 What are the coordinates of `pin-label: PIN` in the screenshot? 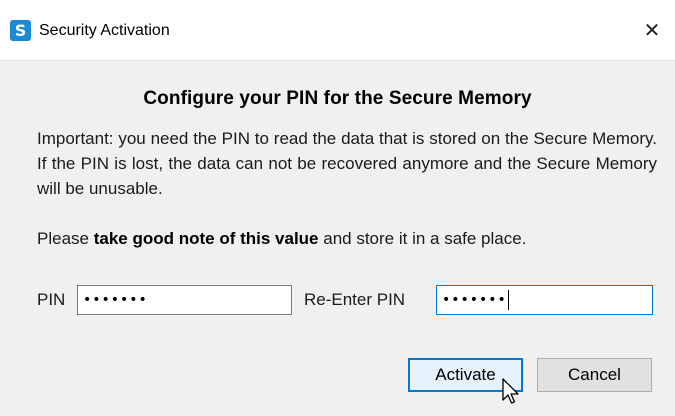 It's located at (51, 299).